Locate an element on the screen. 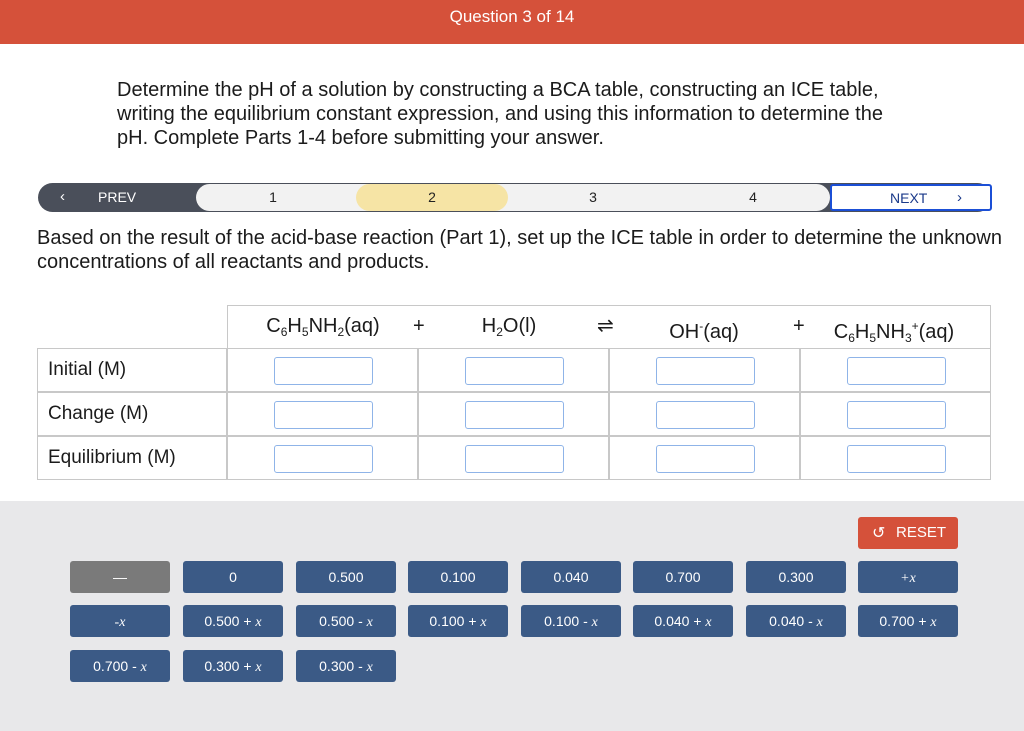 This screenshot has width=1024, height=731. prev-label: PREV is located at coordinates (117, 197).